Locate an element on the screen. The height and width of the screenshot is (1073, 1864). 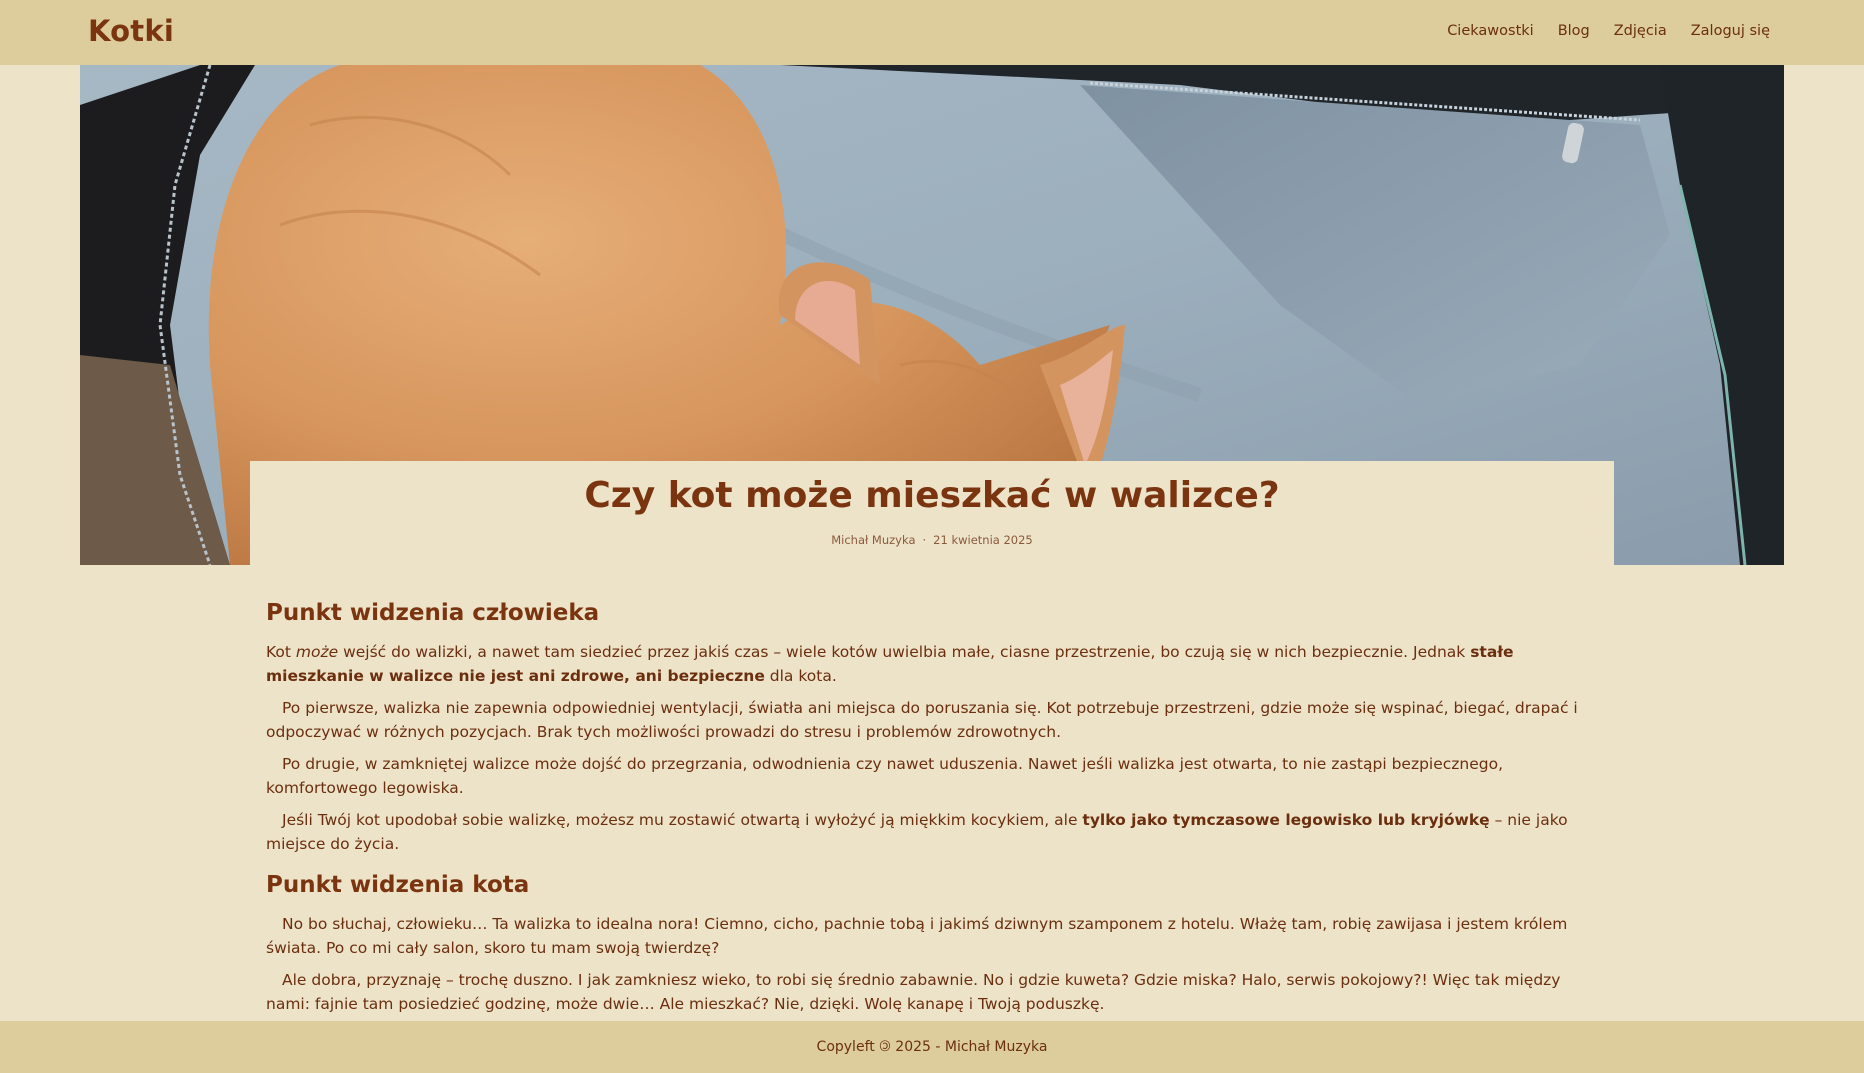
article-author: Michał Muzyka is located at coordinates (873, 540).